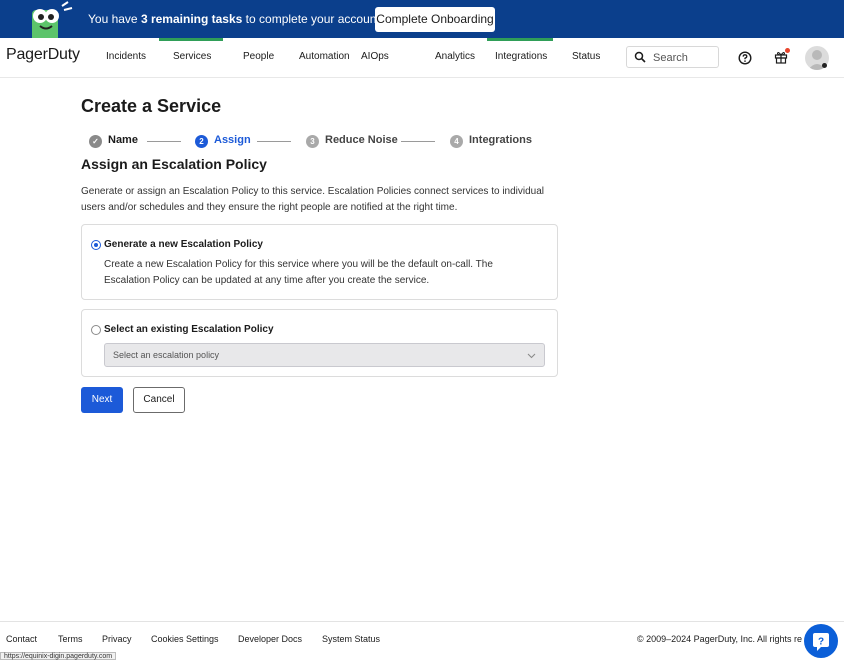 Image resolution: width=844 pixels, height=663 pixels. Describe the element at coordinates (166, 355) in the screenshot. I see `escalation-policy-placeholder: Select an escalation policy` at that location.